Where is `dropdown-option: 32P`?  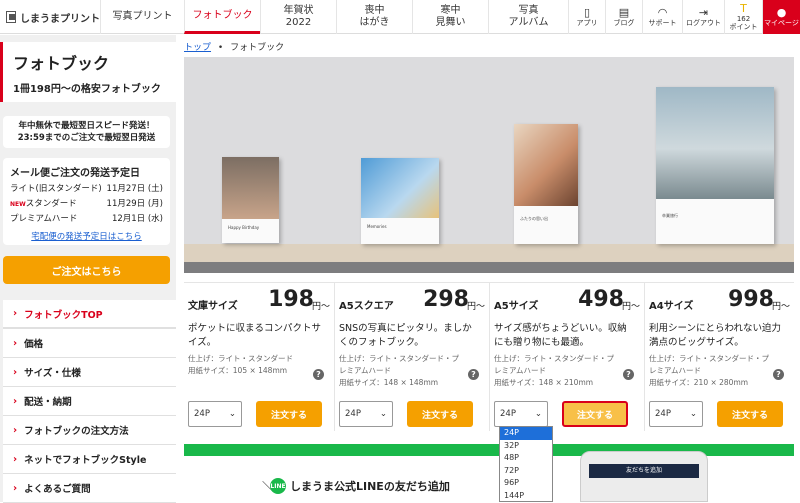
dropdown-option: 32P is located at coordinates (526, 446).